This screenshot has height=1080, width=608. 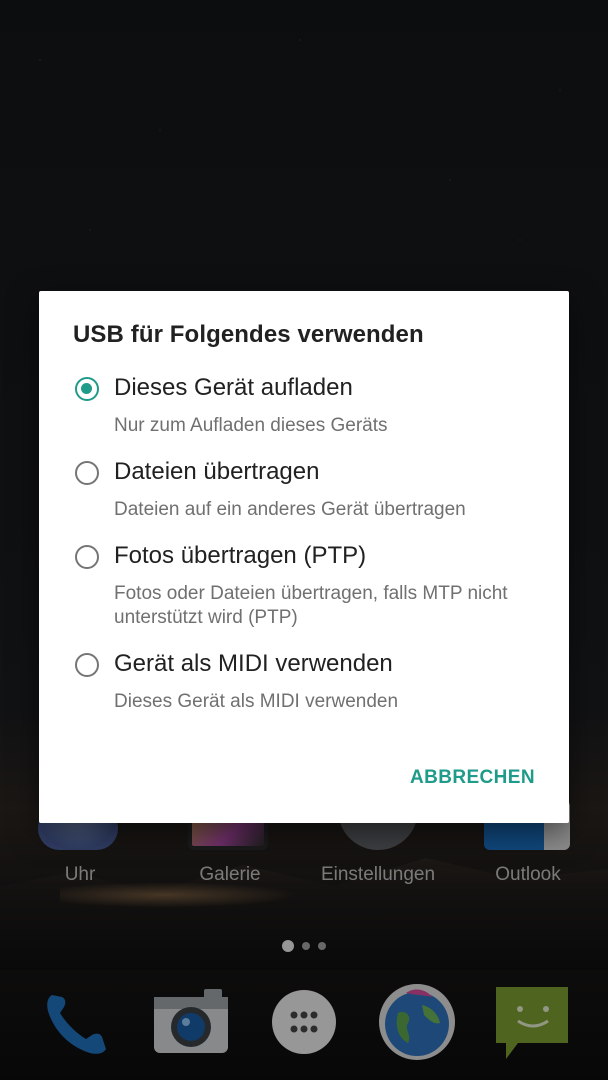 I want to click on cancel-button: ABBRECHEN, so click(x=472, y=778).